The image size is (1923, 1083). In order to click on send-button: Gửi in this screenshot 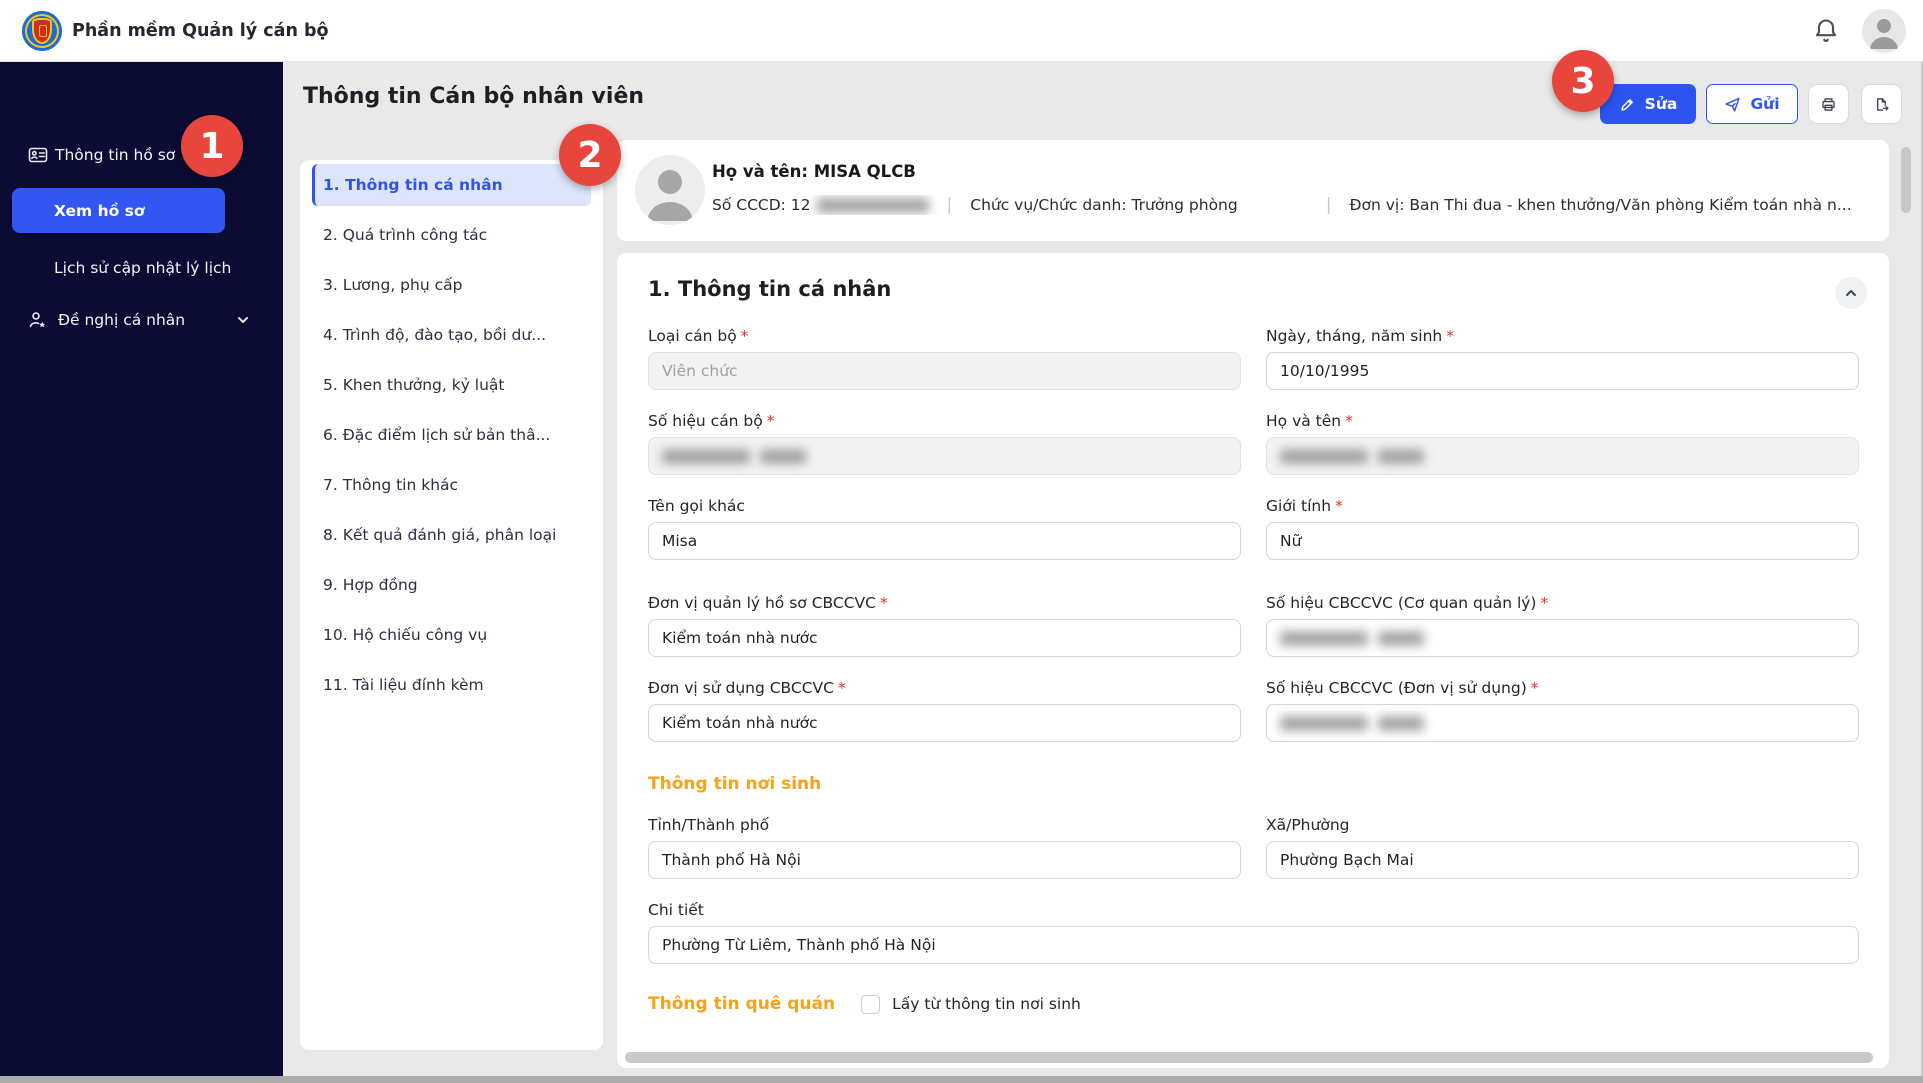, I will do `click(1752, 104)`.